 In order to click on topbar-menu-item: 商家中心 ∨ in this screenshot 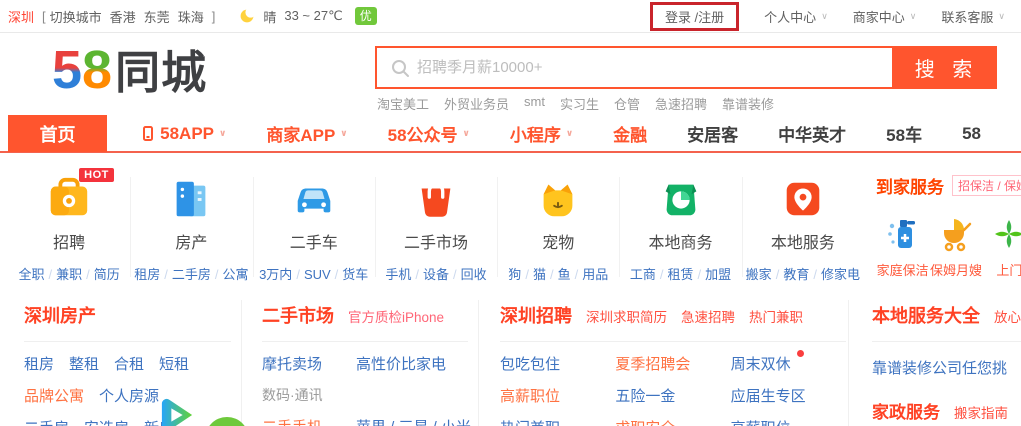, I will do `click(885, 16)`.